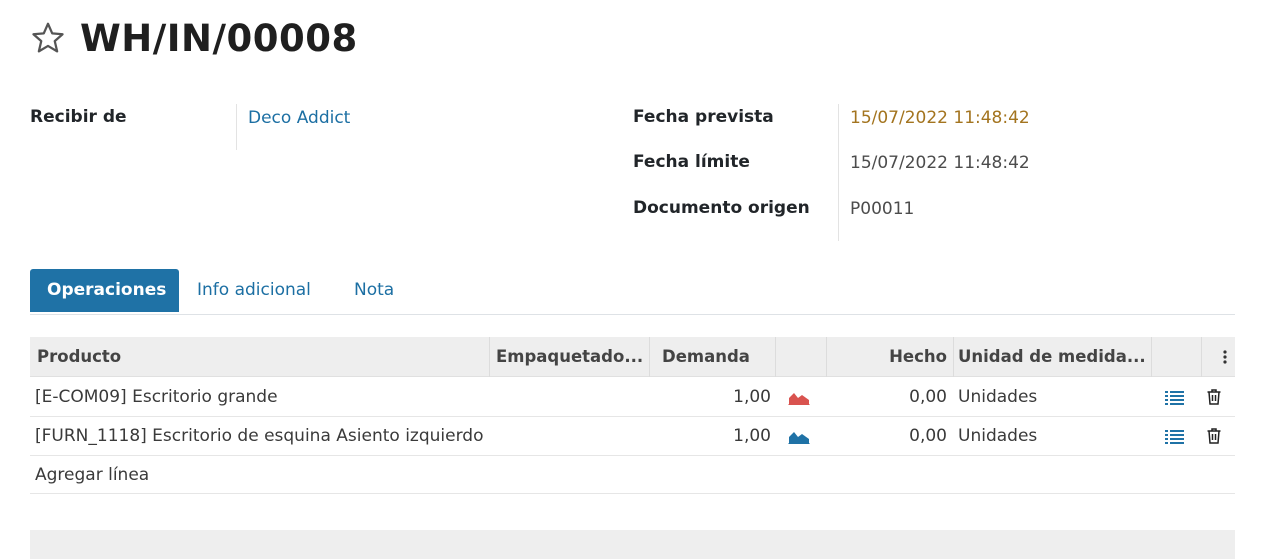 The width and height of the screenshot is (1267, 559). What do you see at coordinates (156, 397) in the screenshot?
I see `product-cell: [E-COM09] Escritorio grande` at bounding box center [156, 397].